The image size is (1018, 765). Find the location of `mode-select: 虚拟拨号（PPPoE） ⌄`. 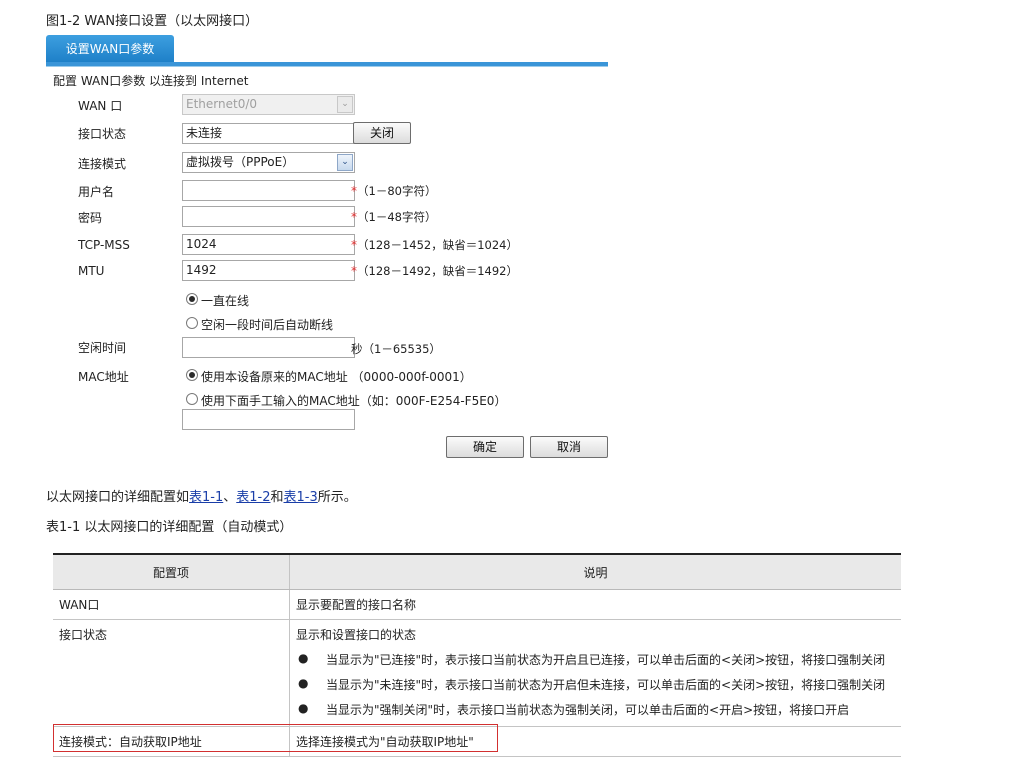

mode-select: 虚拟拨号（PPPoE） ⌄ is located at coordinates (268, 162).